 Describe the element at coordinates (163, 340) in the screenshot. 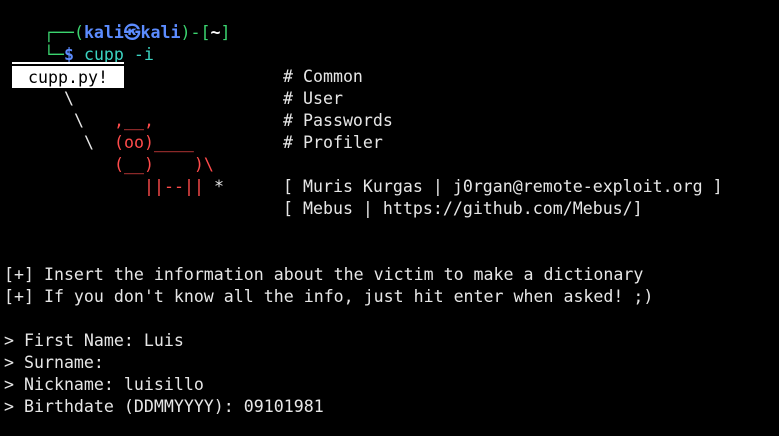

I see `first-name-value: Luis` at that location.